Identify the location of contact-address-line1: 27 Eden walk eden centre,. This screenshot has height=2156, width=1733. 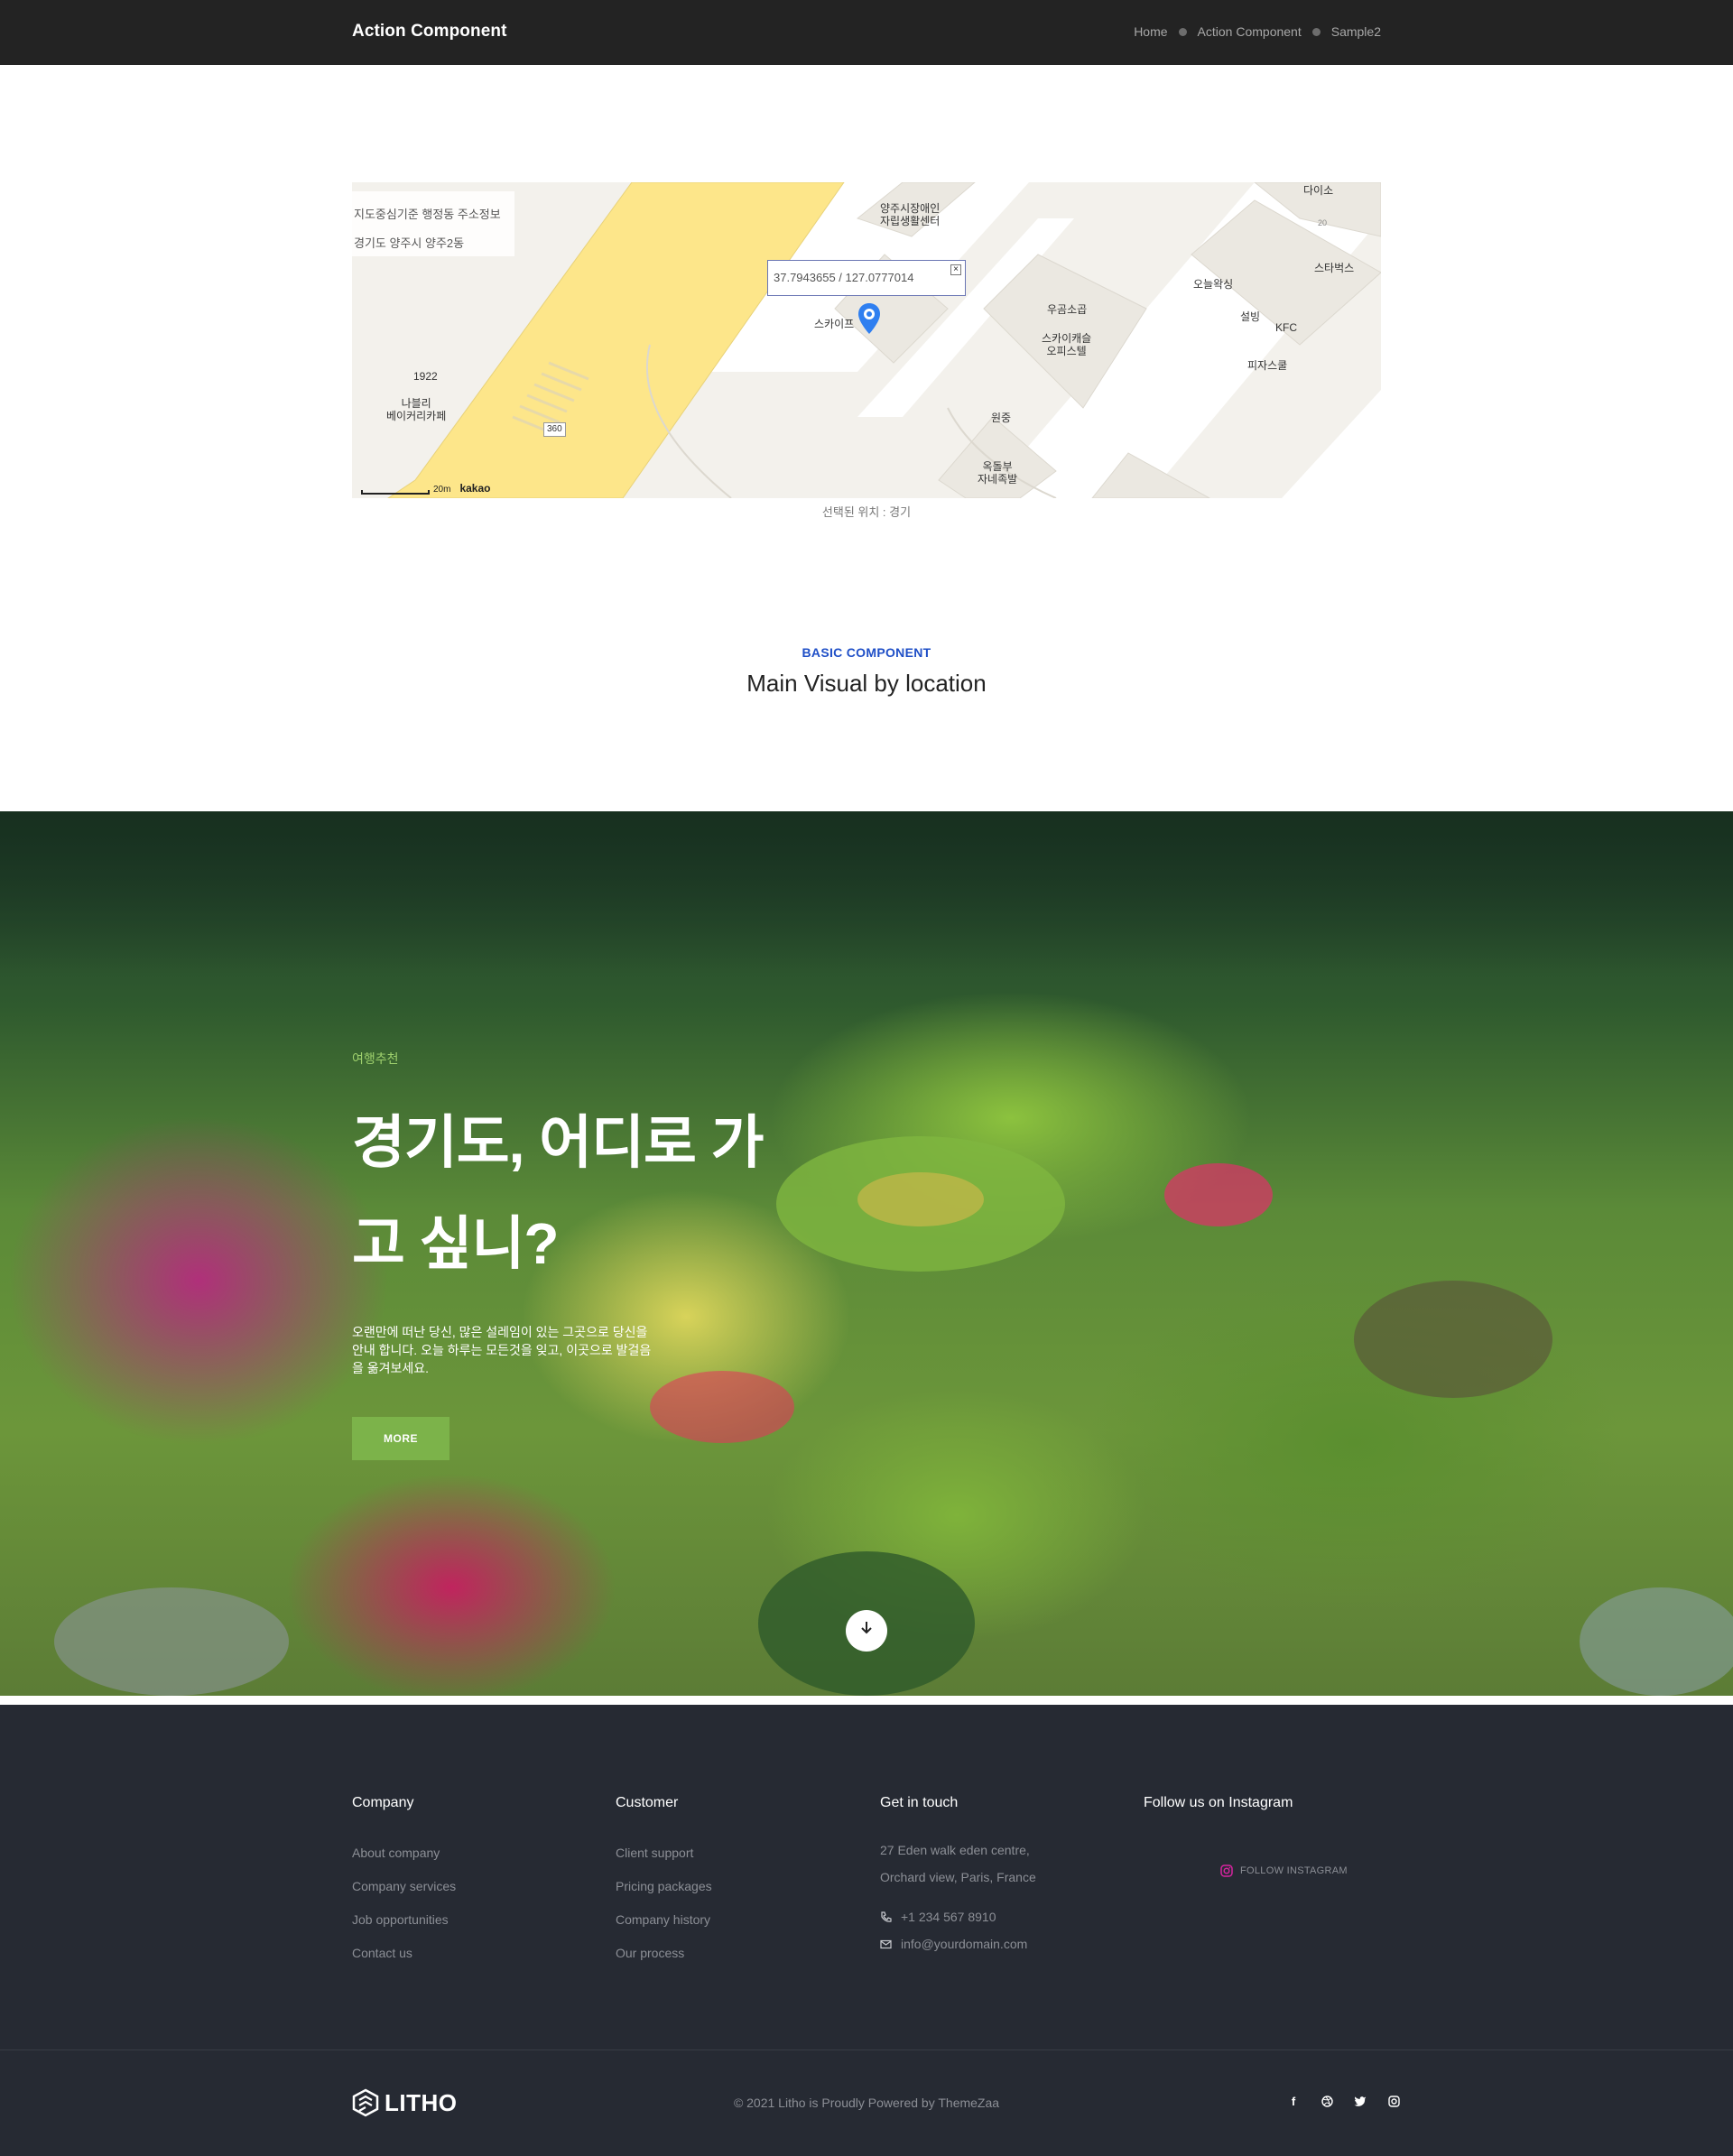
(955, 1850).